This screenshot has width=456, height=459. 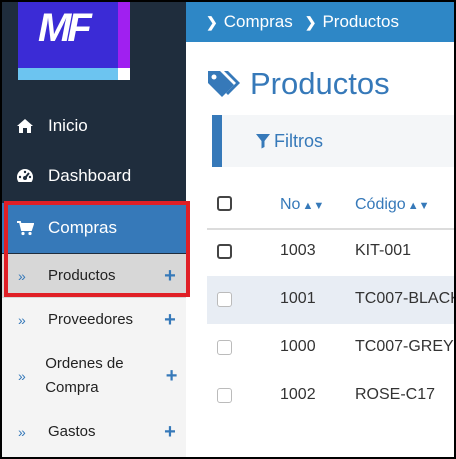 What do you see at coordinates (395, 394) in the screenshot?
I see `cell-codigo: ROSE-C17` at bounding box center [395, 394].